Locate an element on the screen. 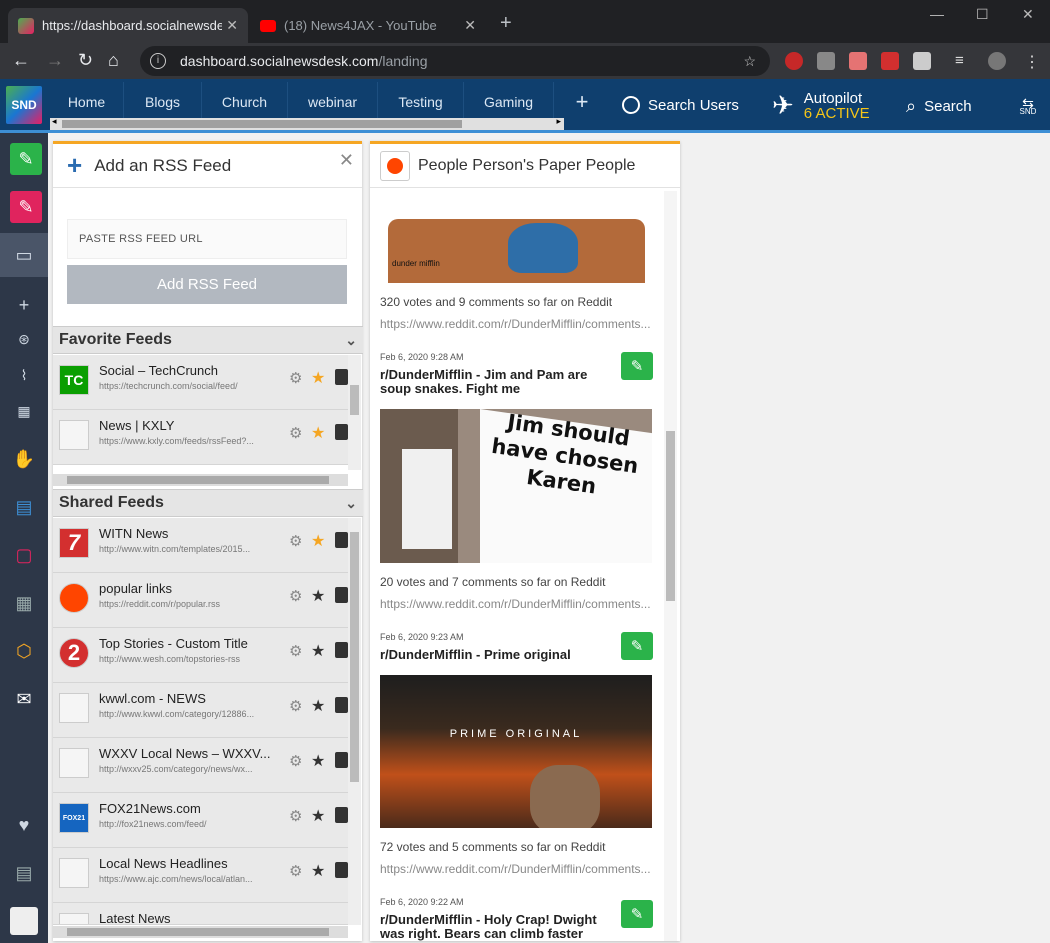 The image size is (1050, 943). media-control-icon: ≡ is located at coordinates (964, 61).